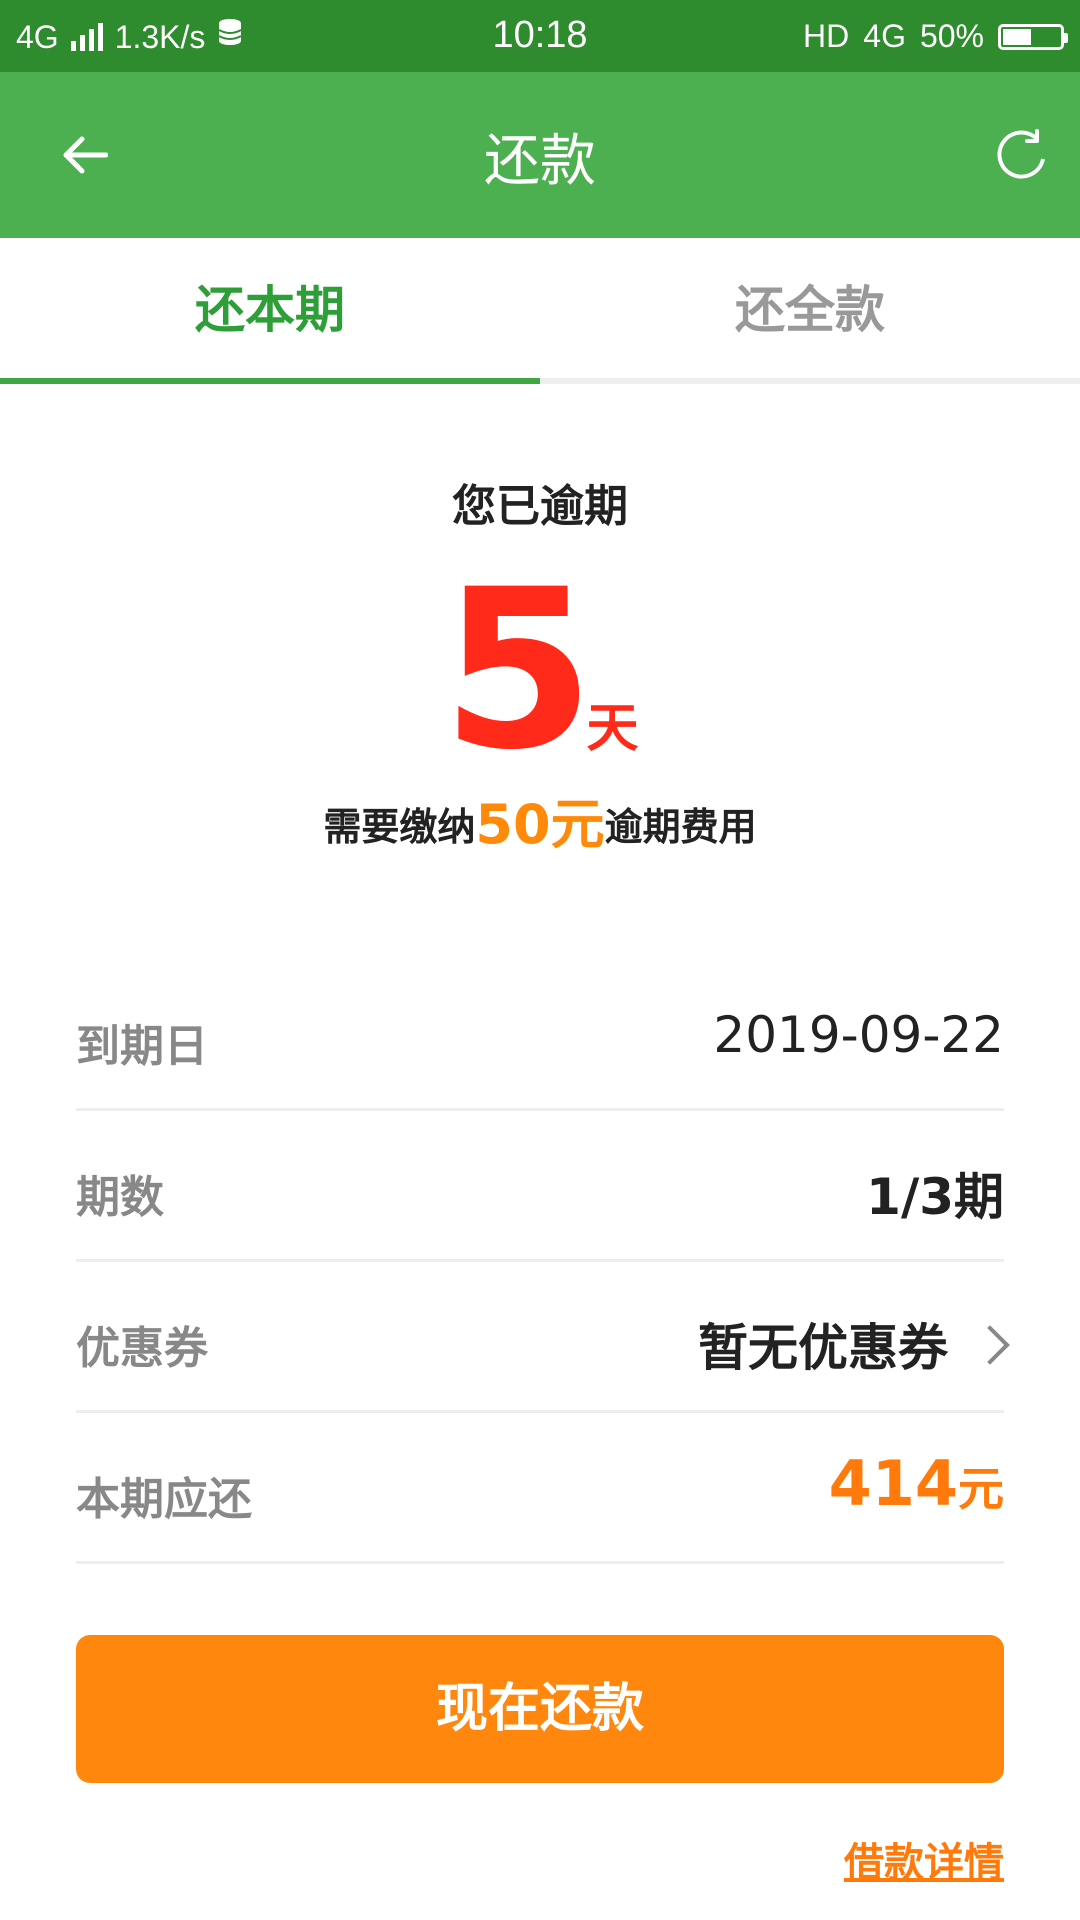  I want to click on tab-full-payment: 还全款, so click(810, 306).